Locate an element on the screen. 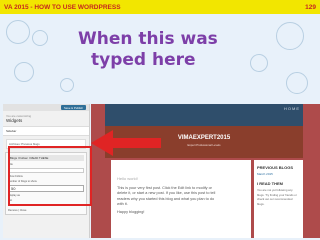  sidebar-section: Sidebar is located at coordinates (46, 131).